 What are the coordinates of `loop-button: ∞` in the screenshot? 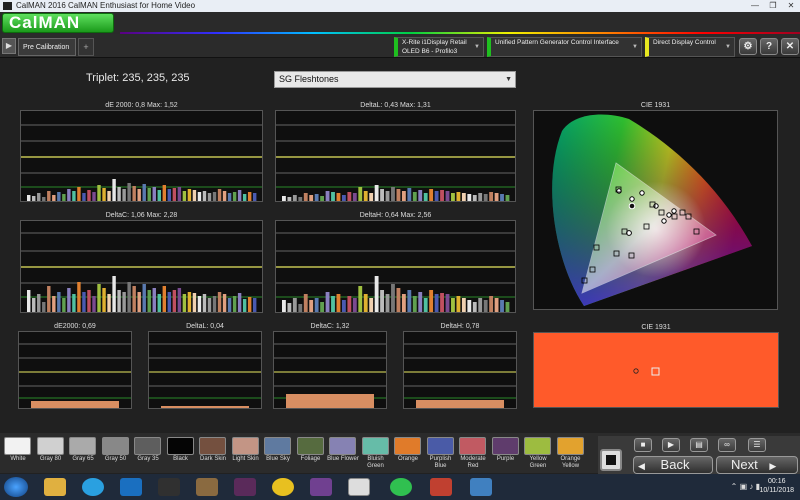 It's located at (727, 445).